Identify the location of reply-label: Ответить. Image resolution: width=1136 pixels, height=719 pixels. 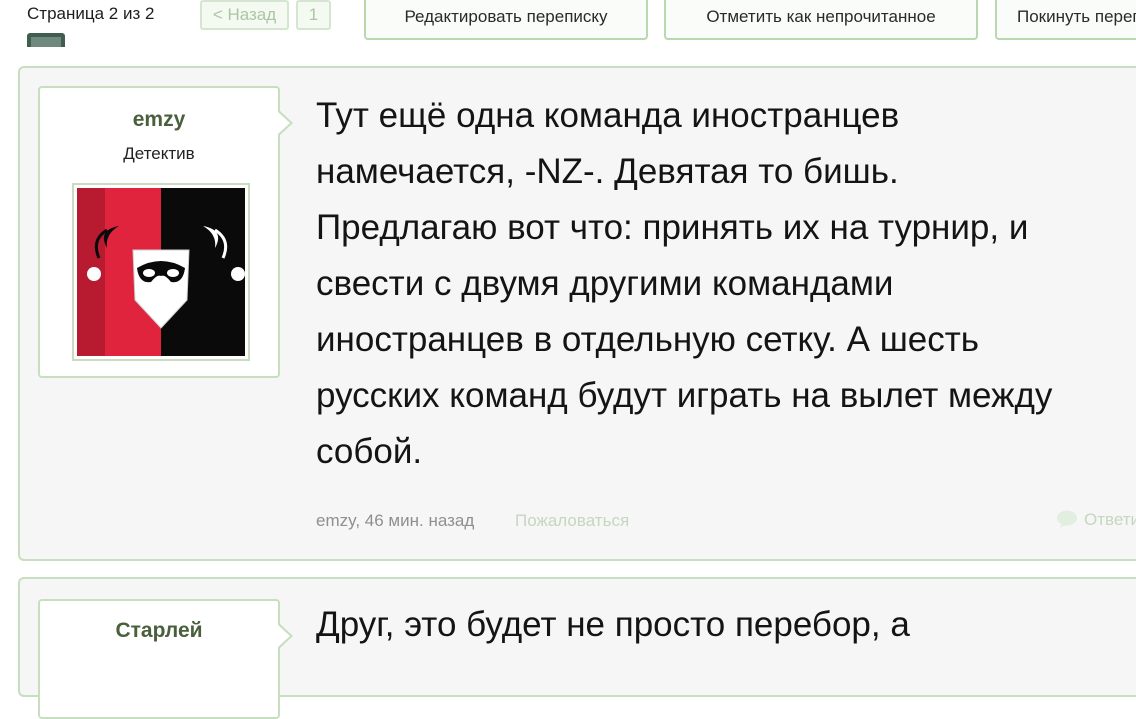
(1110, 519).